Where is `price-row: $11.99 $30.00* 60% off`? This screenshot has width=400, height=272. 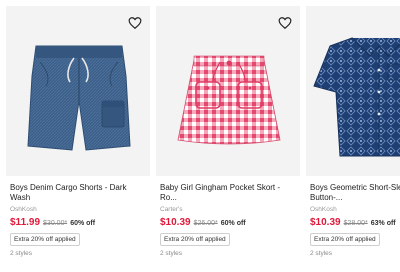 price-row: $11.99 $30.00* 60% off is located at coordinates (52, 222).